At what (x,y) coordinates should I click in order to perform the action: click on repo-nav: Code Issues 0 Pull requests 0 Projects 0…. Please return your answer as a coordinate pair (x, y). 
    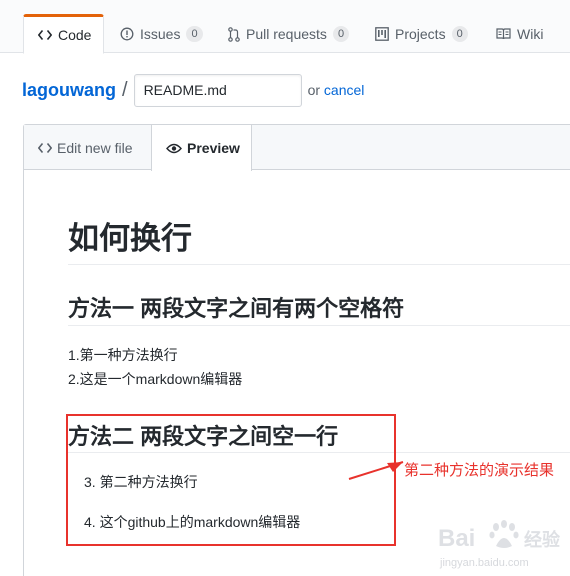
    Looking at the image, I should click on (285, 27).